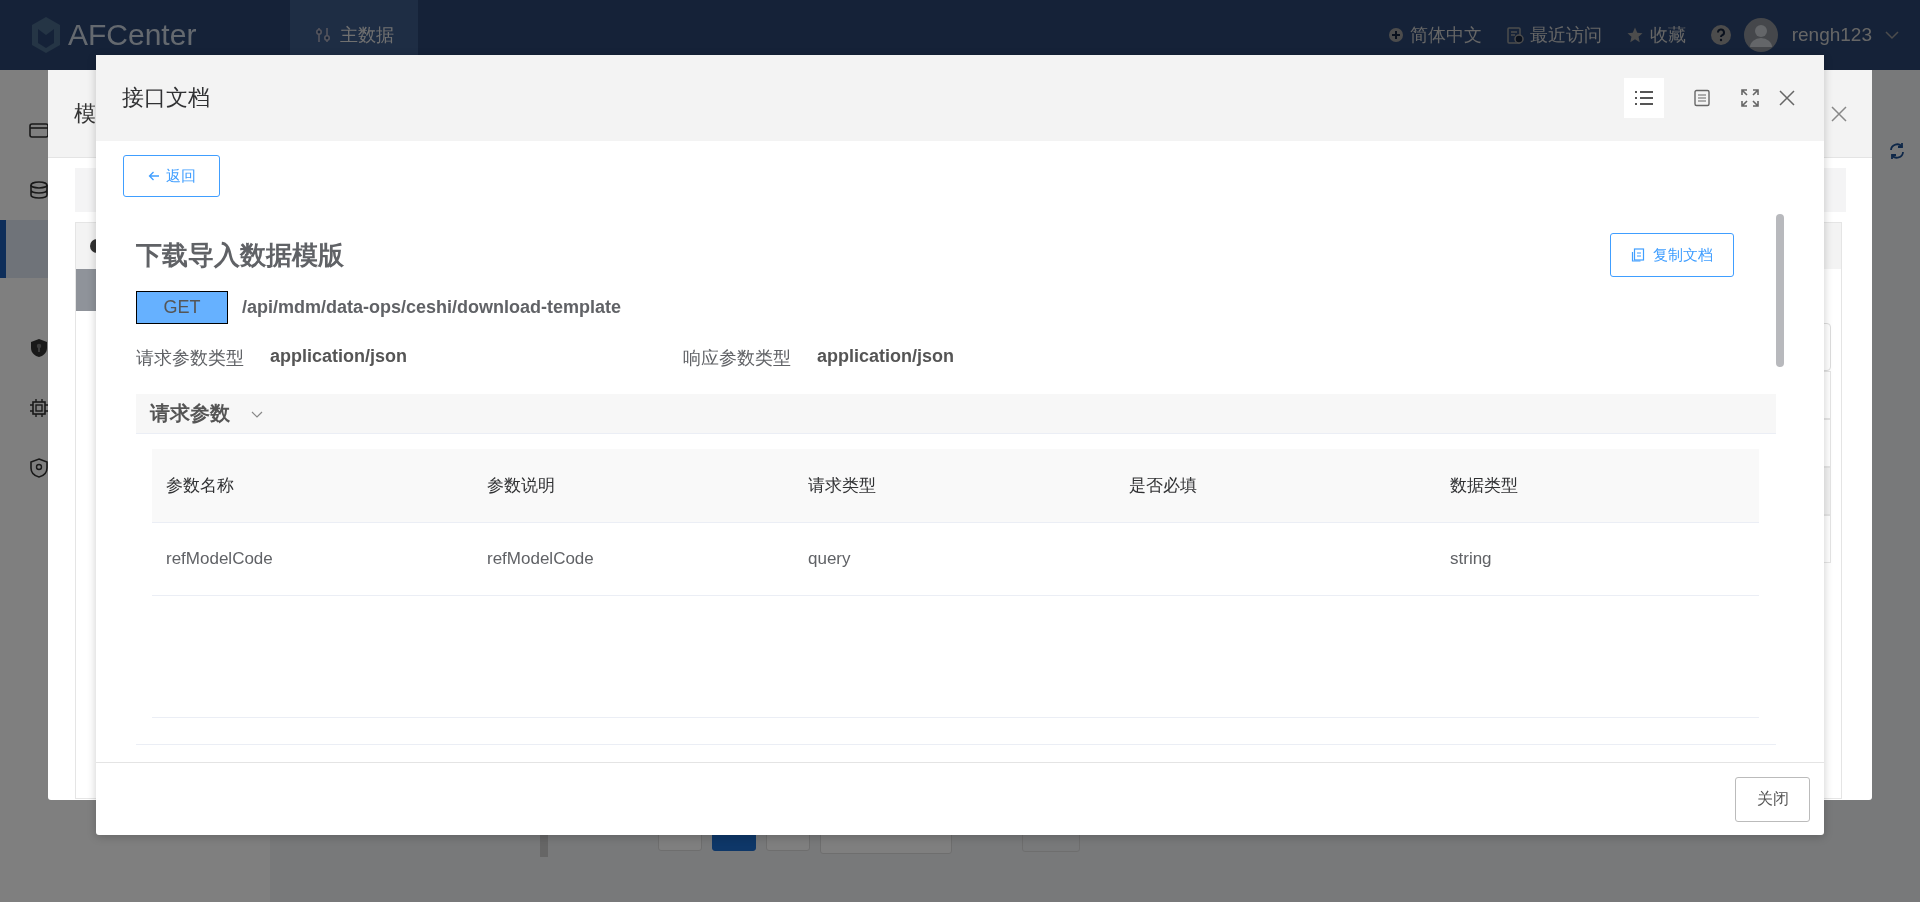  What do you see at coordinates (190, 358) in the screenshot?
I see `request-type-label: 请求参数类型` at bounding box center [190, 358].